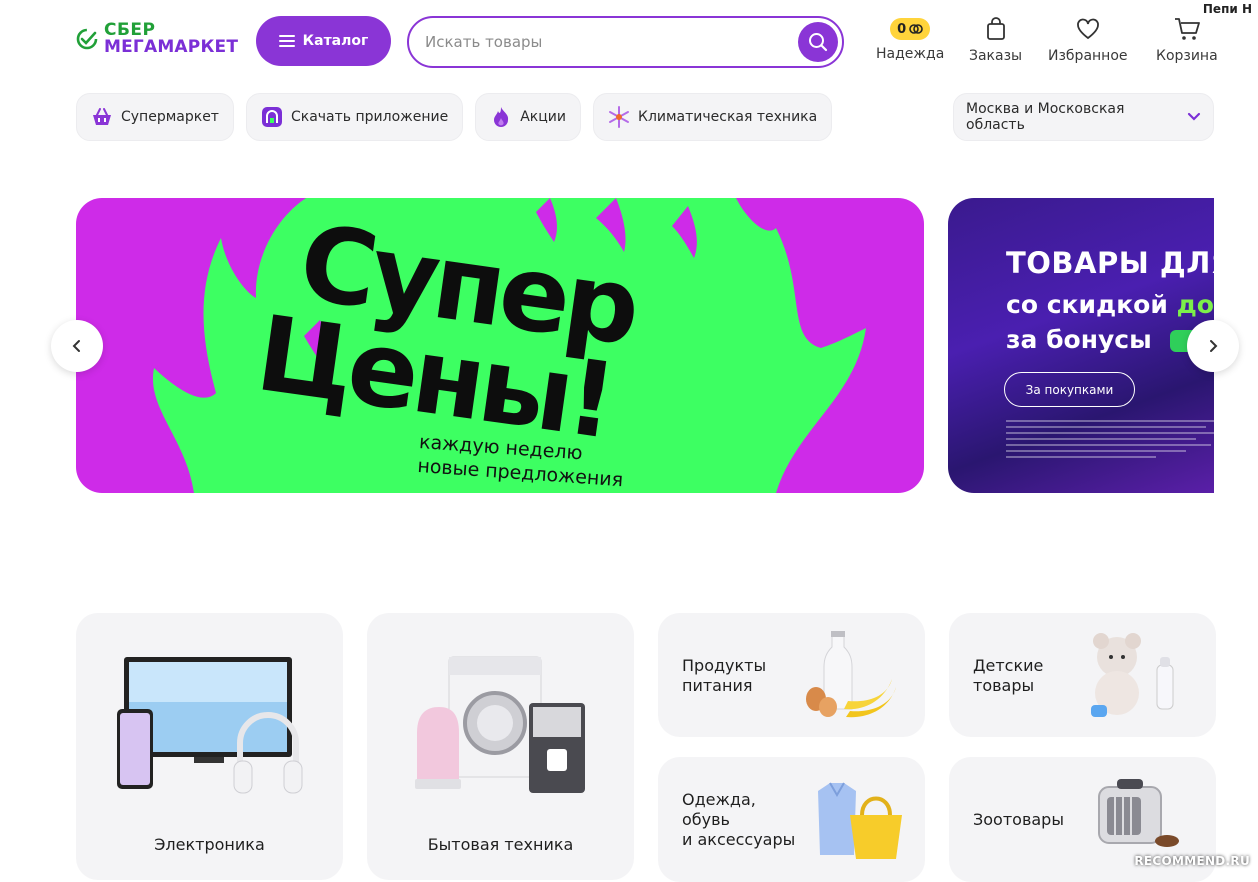  What do you see at coordinates (739, 819) in the screenshot?
I see `category-clothes-label: Одежда, обувь и аксессуары` at bounding box center [739, 819].